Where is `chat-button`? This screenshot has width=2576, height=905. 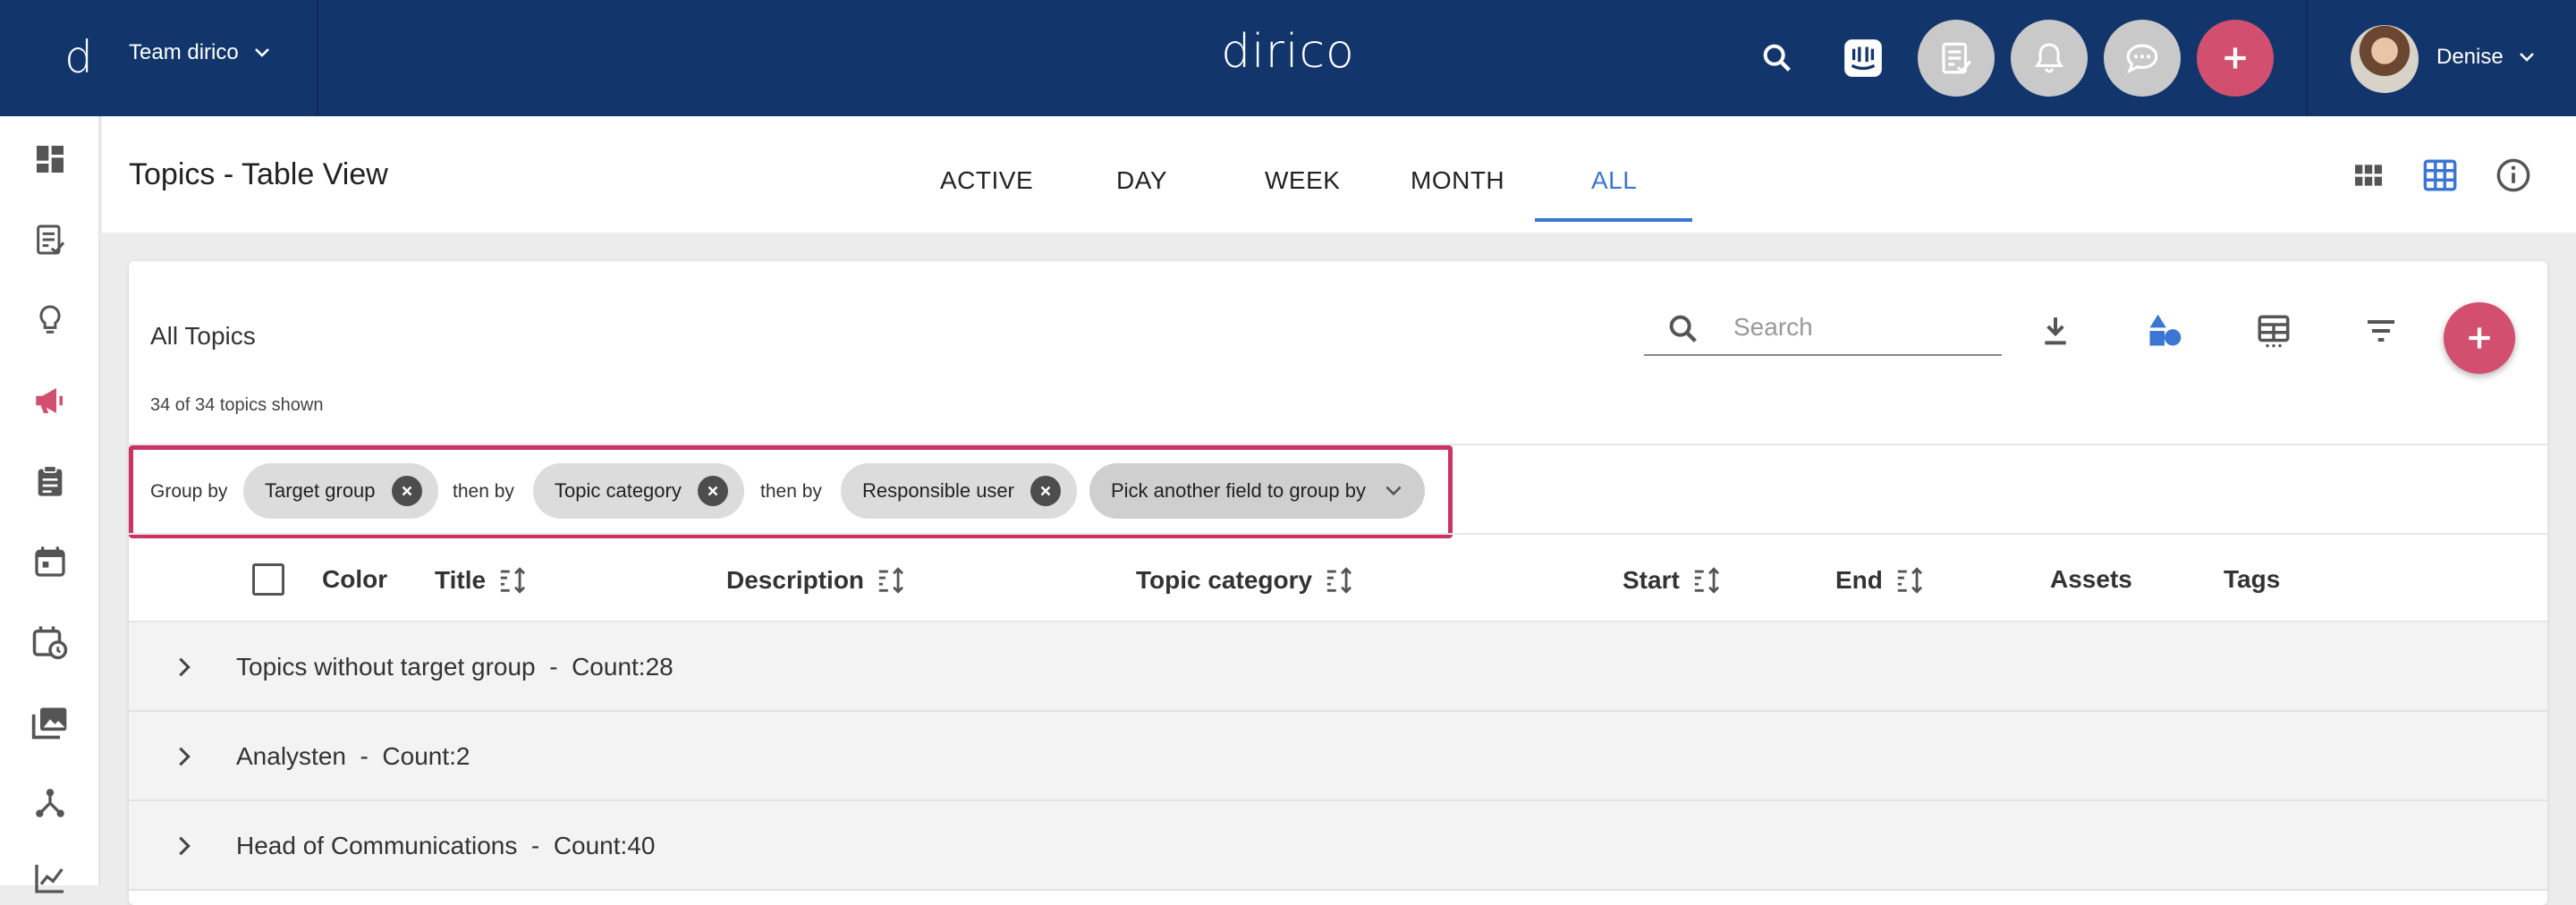
chat-button is located at coordinates (2142, 59).